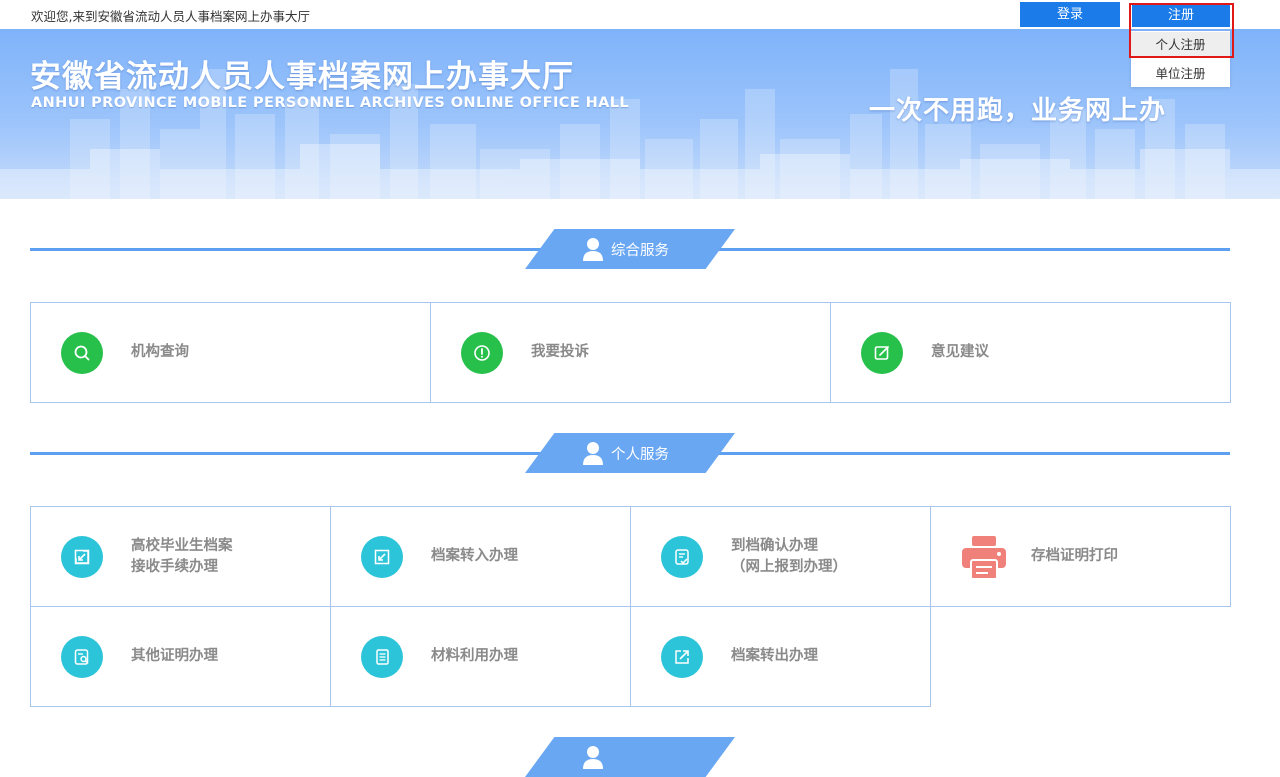  Describe the element at coordinates (1180, 45) in the screenshot. I see `register-personal-option: 个人注册` at that location.